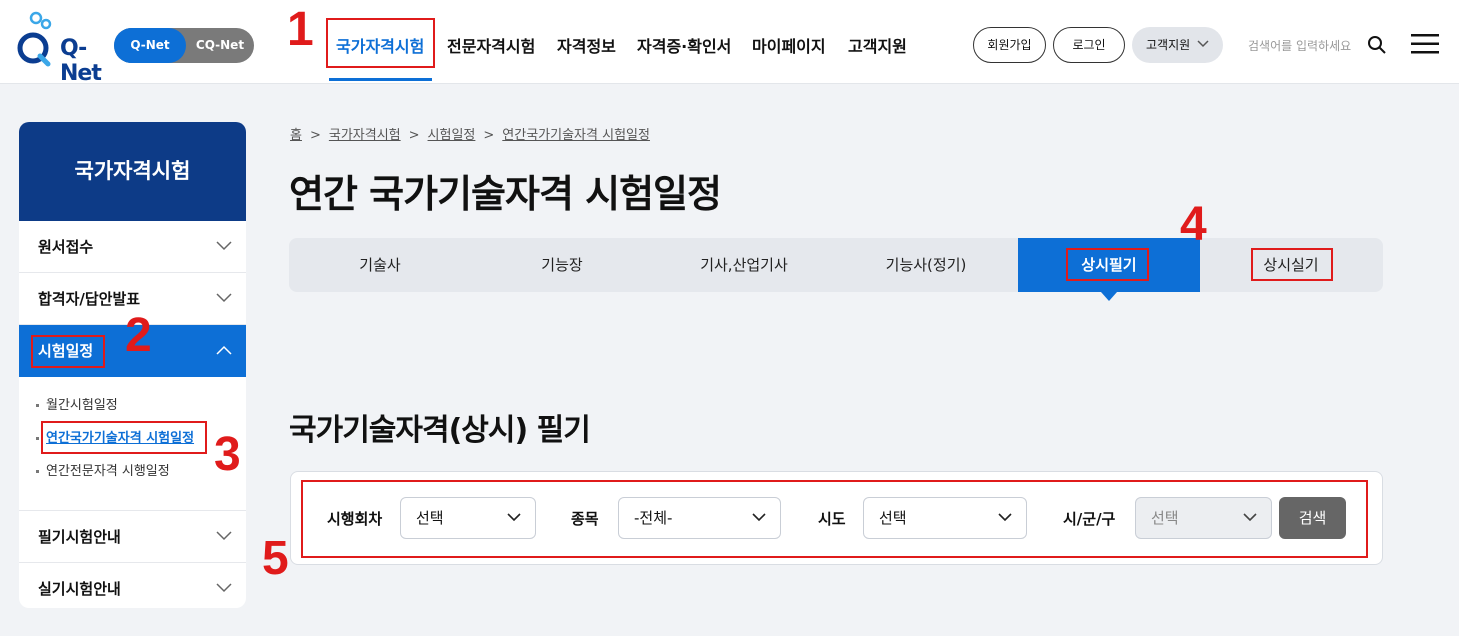 The width and height of the screenshot is (1459, 636). Describe the element at coordinates (744, 265) in the screenshot. I see `tab-engineer: 기사,산업기사` at that location.